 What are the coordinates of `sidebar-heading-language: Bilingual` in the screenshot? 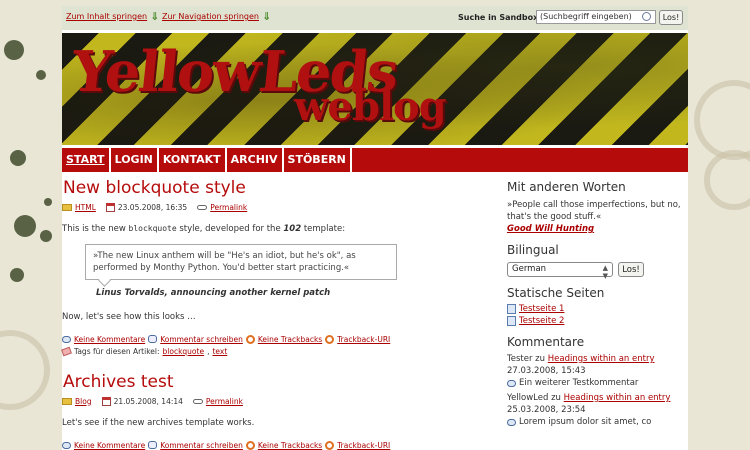 It's located at (533, 250).